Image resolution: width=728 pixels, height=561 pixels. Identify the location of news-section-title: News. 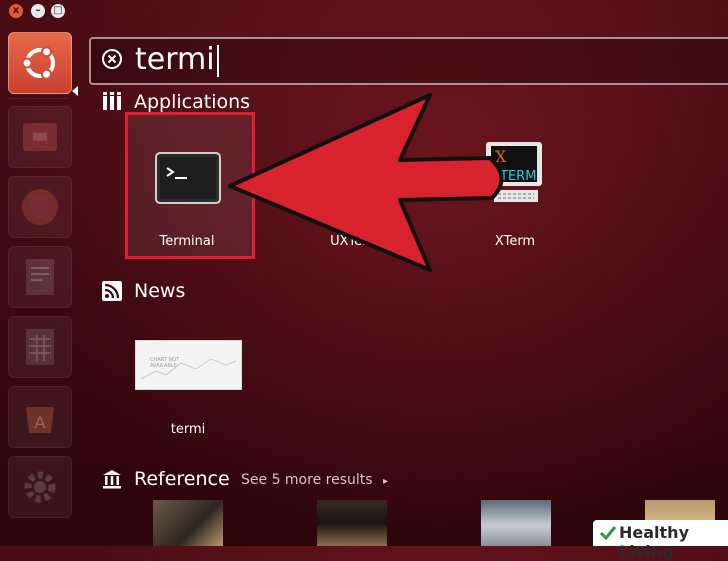
(160, 291).